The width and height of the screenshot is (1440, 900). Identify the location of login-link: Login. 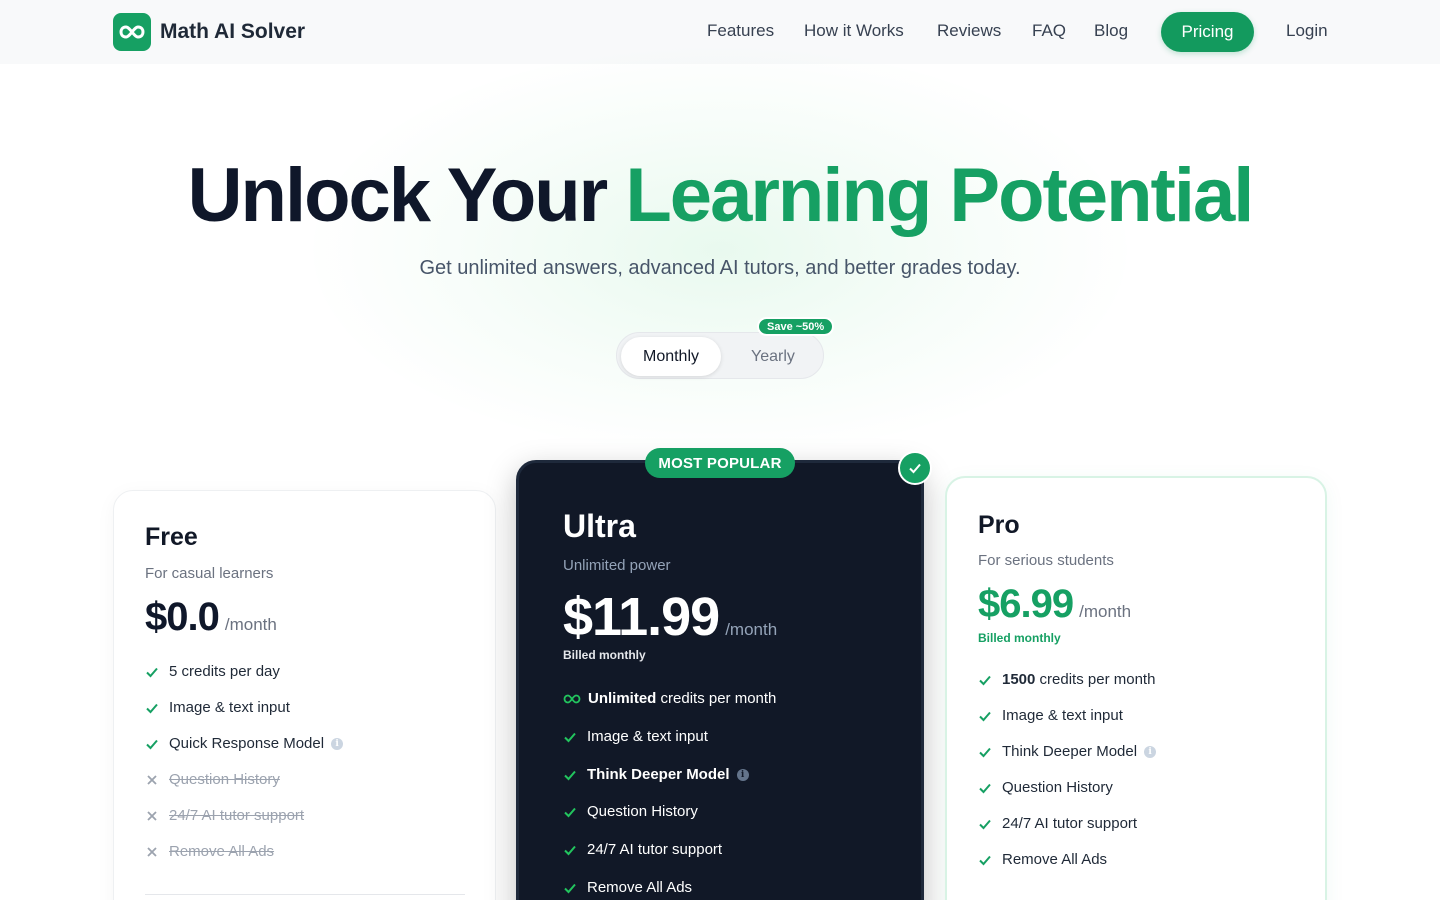
(1307, 31).